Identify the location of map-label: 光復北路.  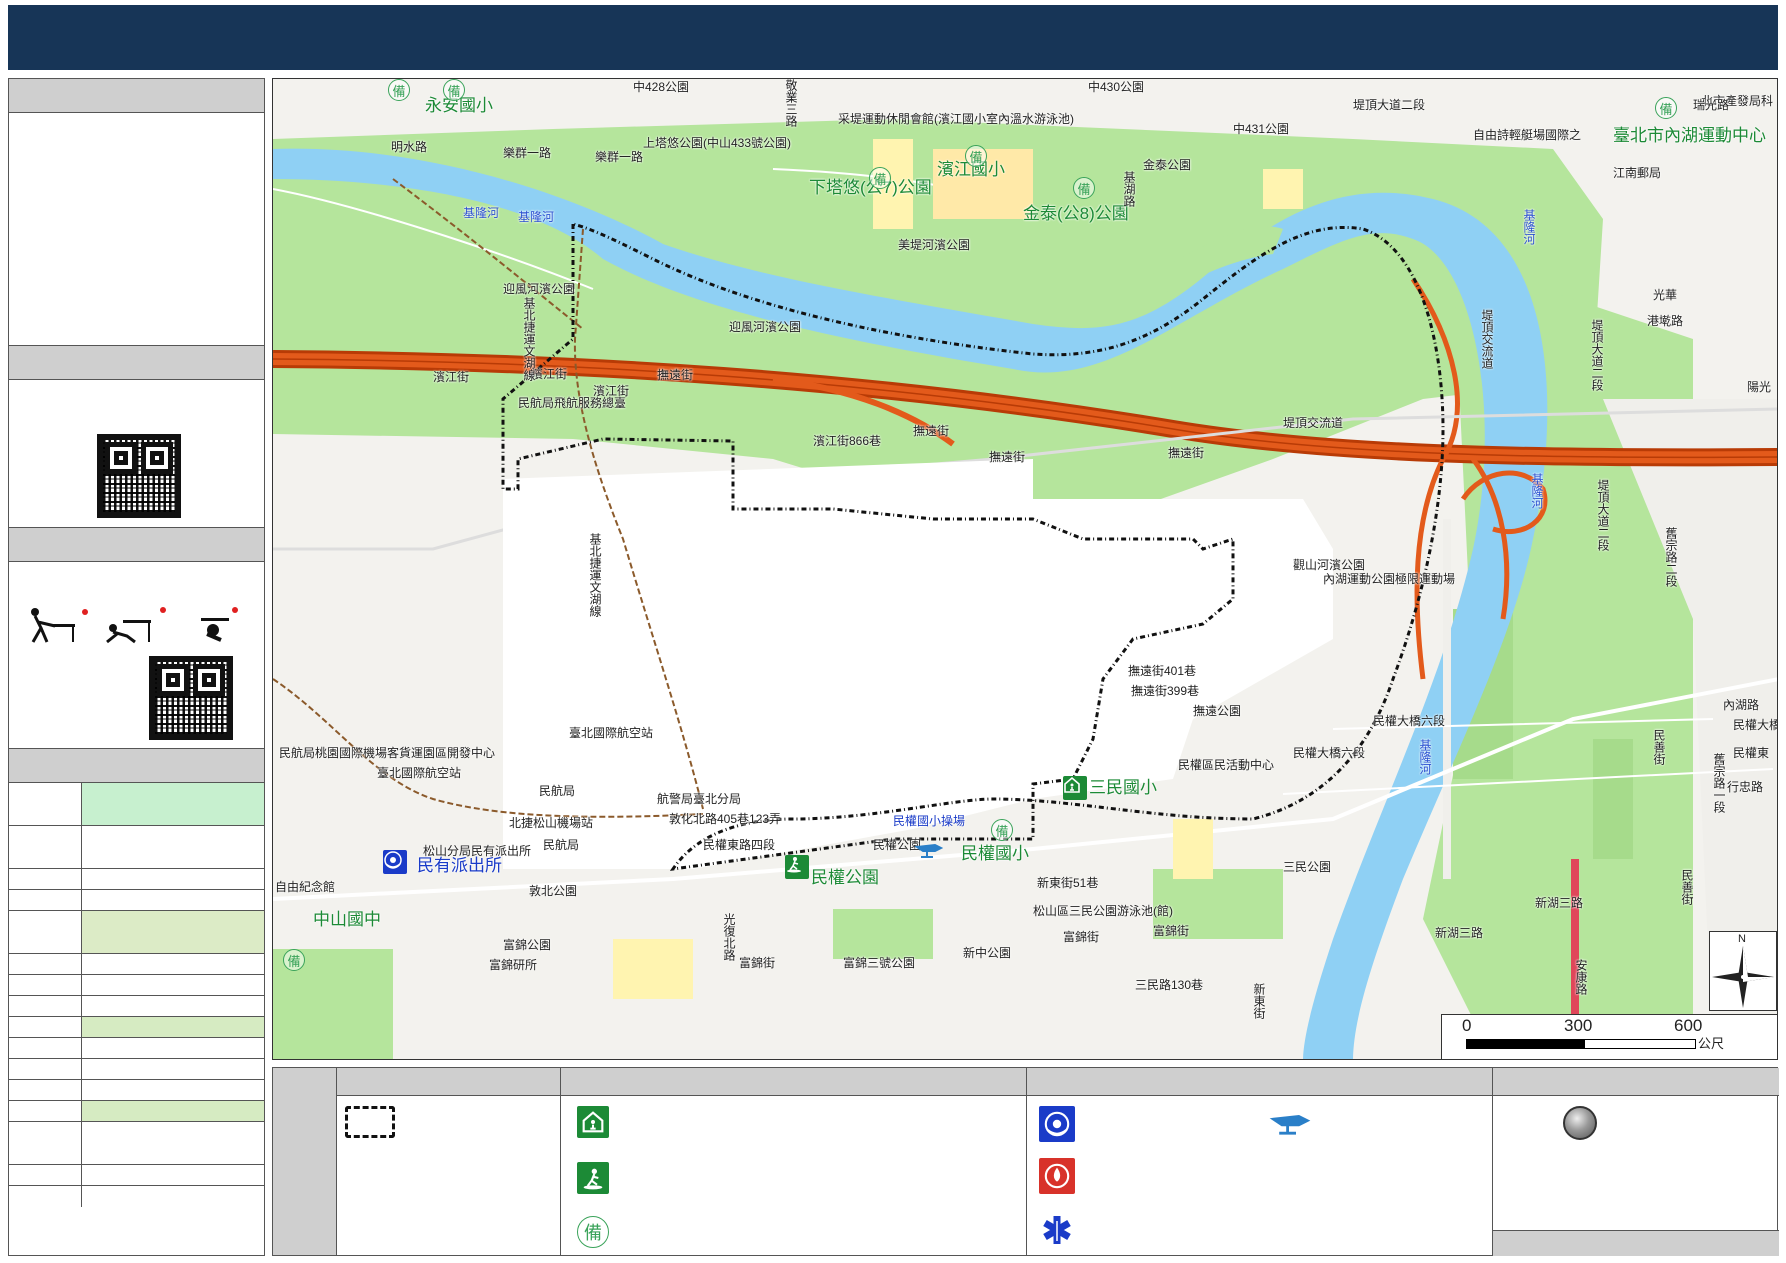
(729, 937).